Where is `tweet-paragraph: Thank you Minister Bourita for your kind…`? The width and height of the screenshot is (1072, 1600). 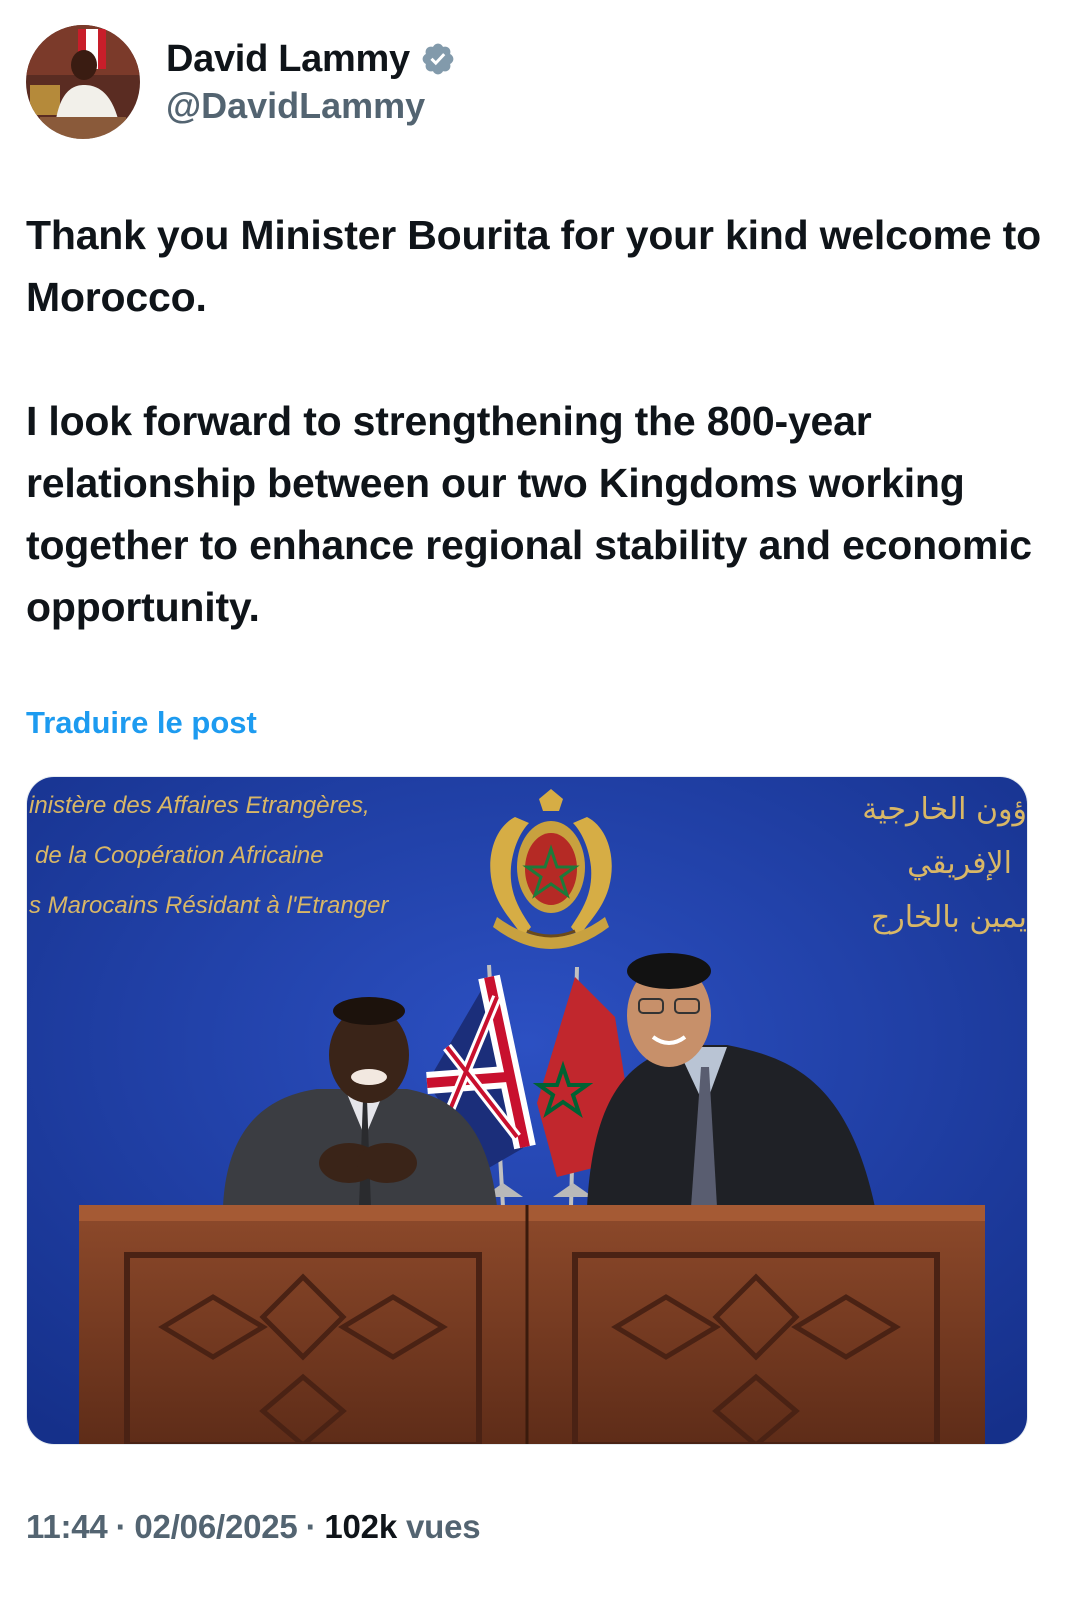 tweet-paragraph: Thank you Minister Bourita for your kind… is located at coordinates (533, 266).